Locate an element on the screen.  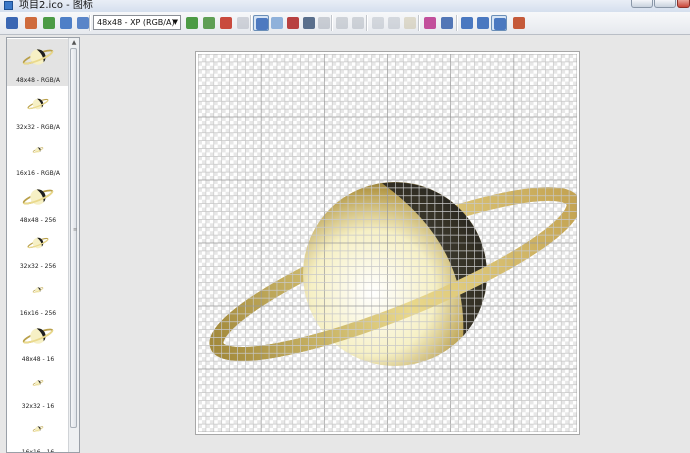
format-thumbnail: 32x32 - 256 is located at coordinates (38, 248).